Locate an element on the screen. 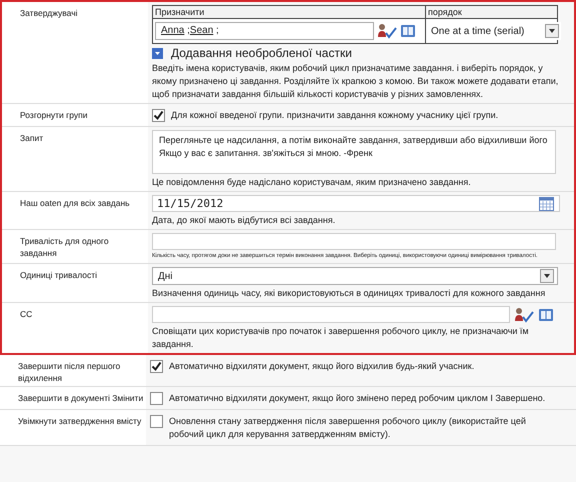 This screenshot has height=482, width=576. column-header: Призначити is located at coordinates (289, 12).